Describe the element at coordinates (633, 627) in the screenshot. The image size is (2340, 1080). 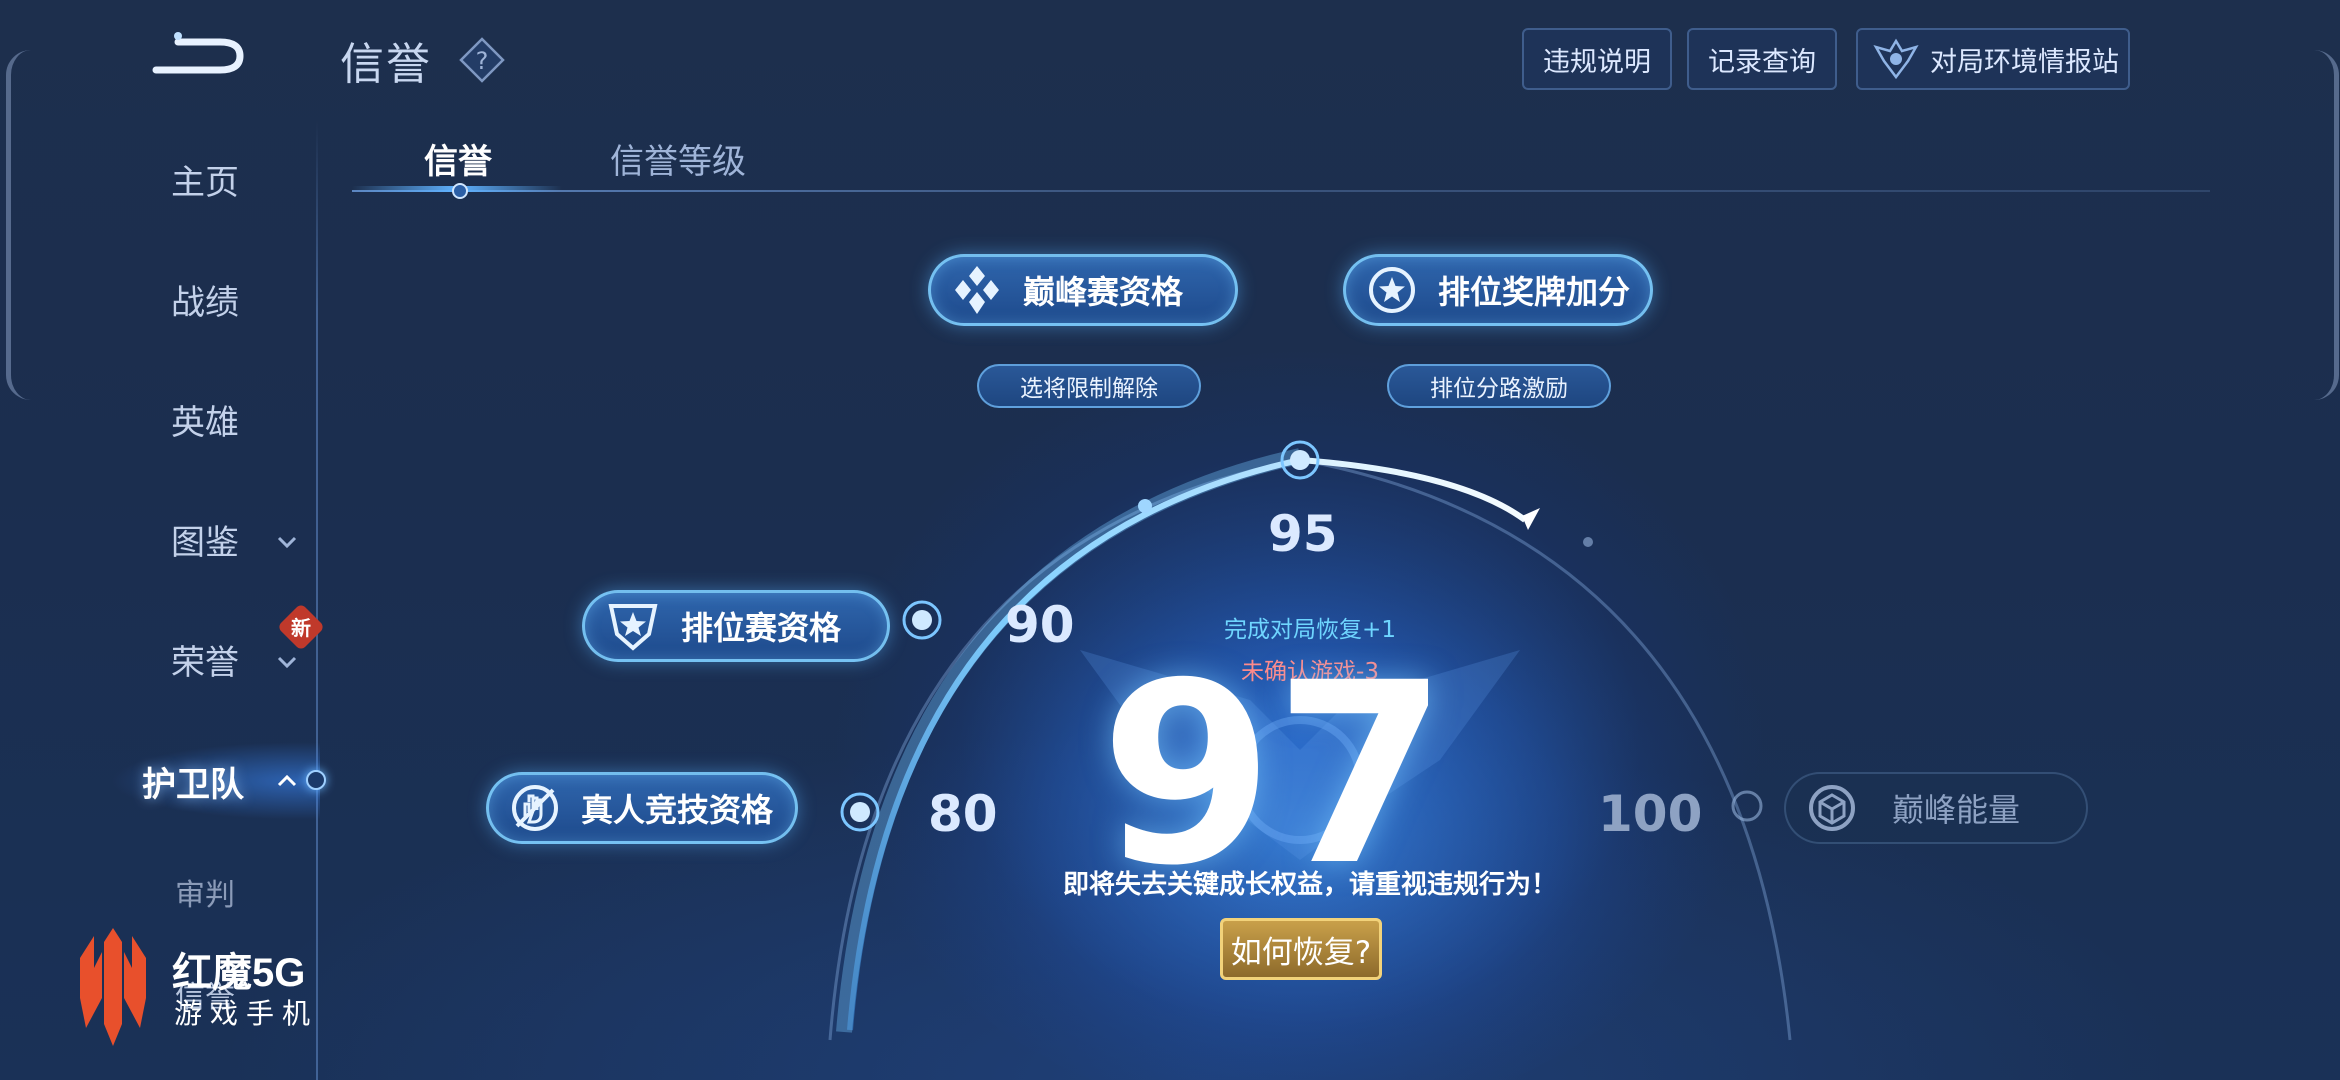
I see `star-shield-icon` at that location.